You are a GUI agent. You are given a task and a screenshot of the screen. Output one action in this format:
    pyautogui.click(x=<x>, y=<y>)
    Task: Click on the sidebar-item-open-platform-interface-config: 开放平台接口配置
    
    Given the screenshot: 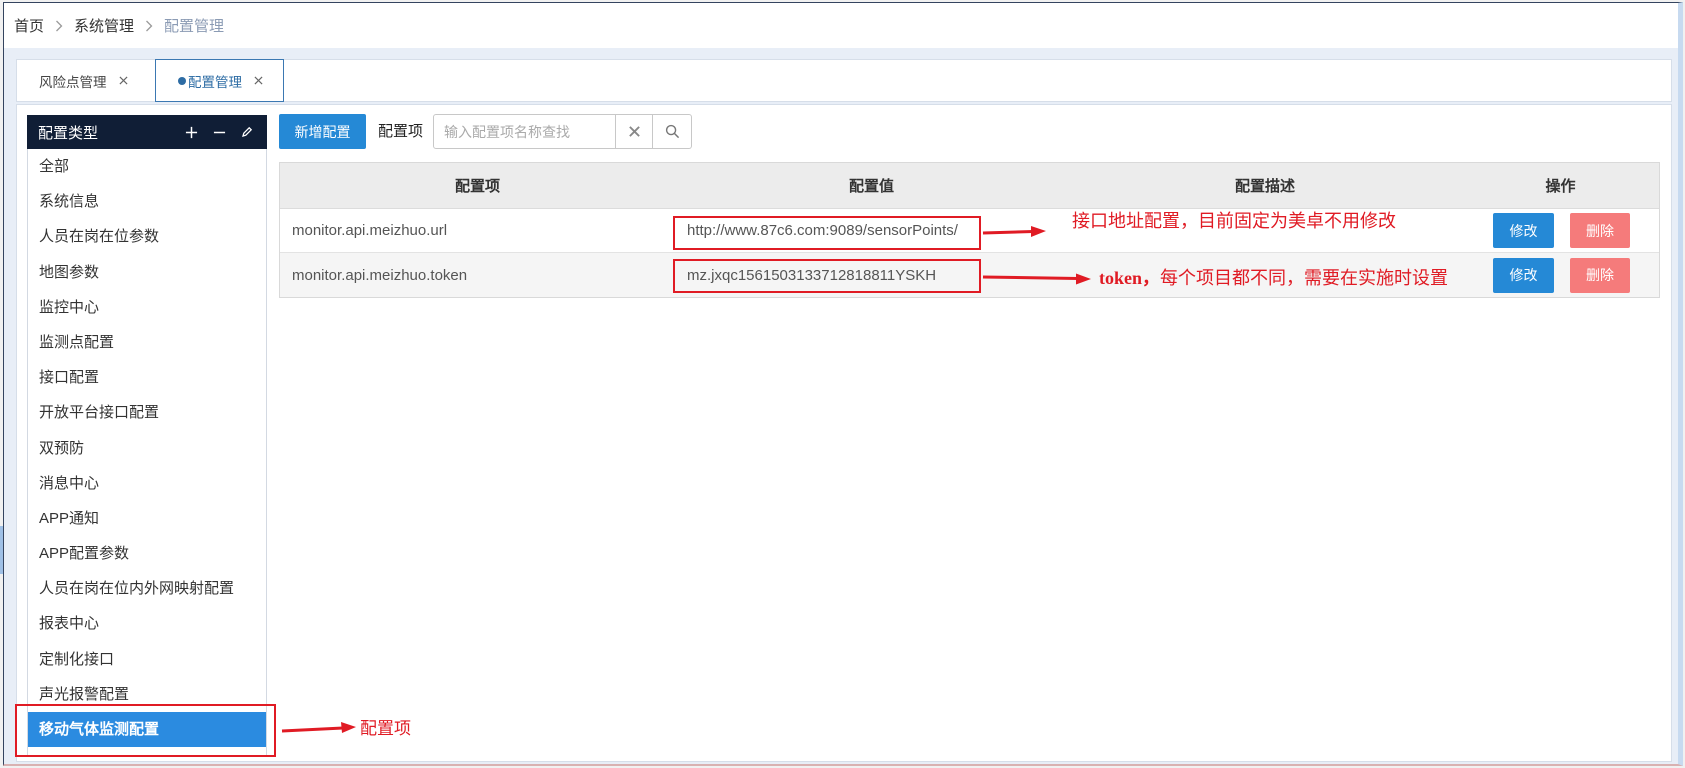 What is the action you would take?
    pyautogui.click(x=147, y=412)
    